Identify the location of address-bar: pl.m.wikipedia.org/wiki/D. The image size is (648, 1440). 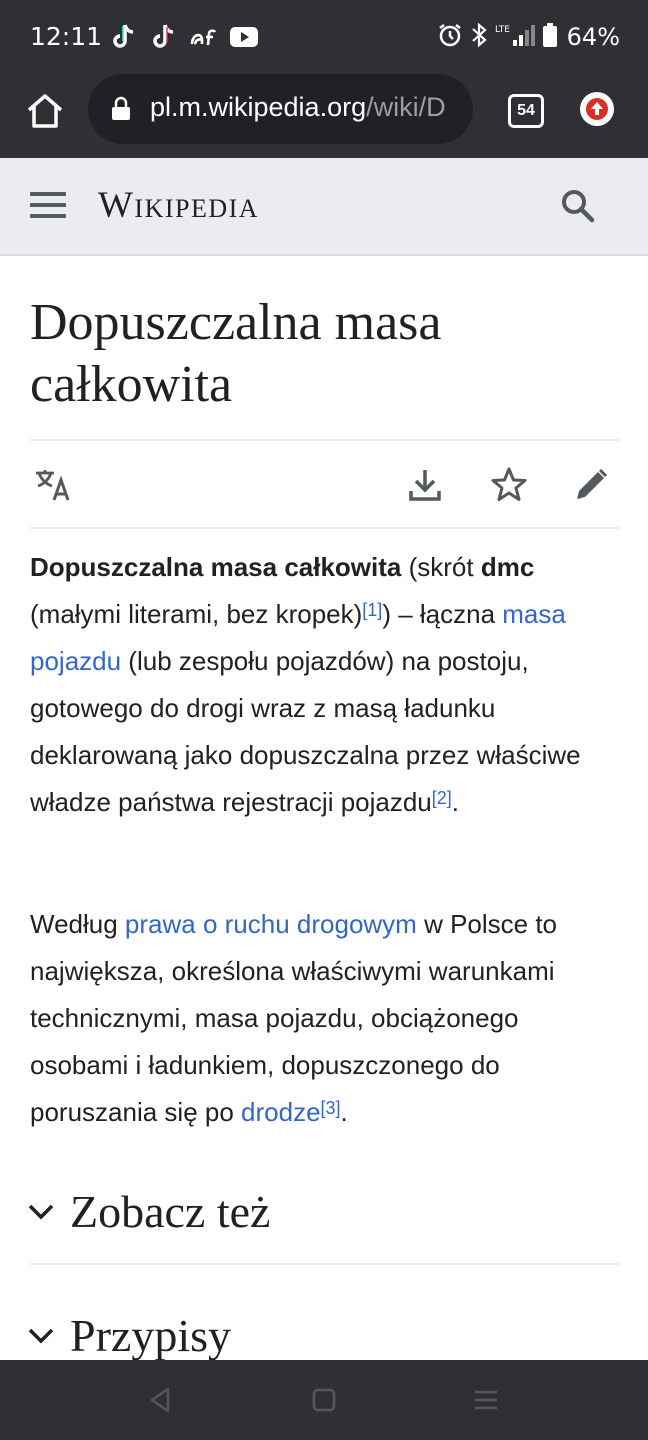
(280, 109).